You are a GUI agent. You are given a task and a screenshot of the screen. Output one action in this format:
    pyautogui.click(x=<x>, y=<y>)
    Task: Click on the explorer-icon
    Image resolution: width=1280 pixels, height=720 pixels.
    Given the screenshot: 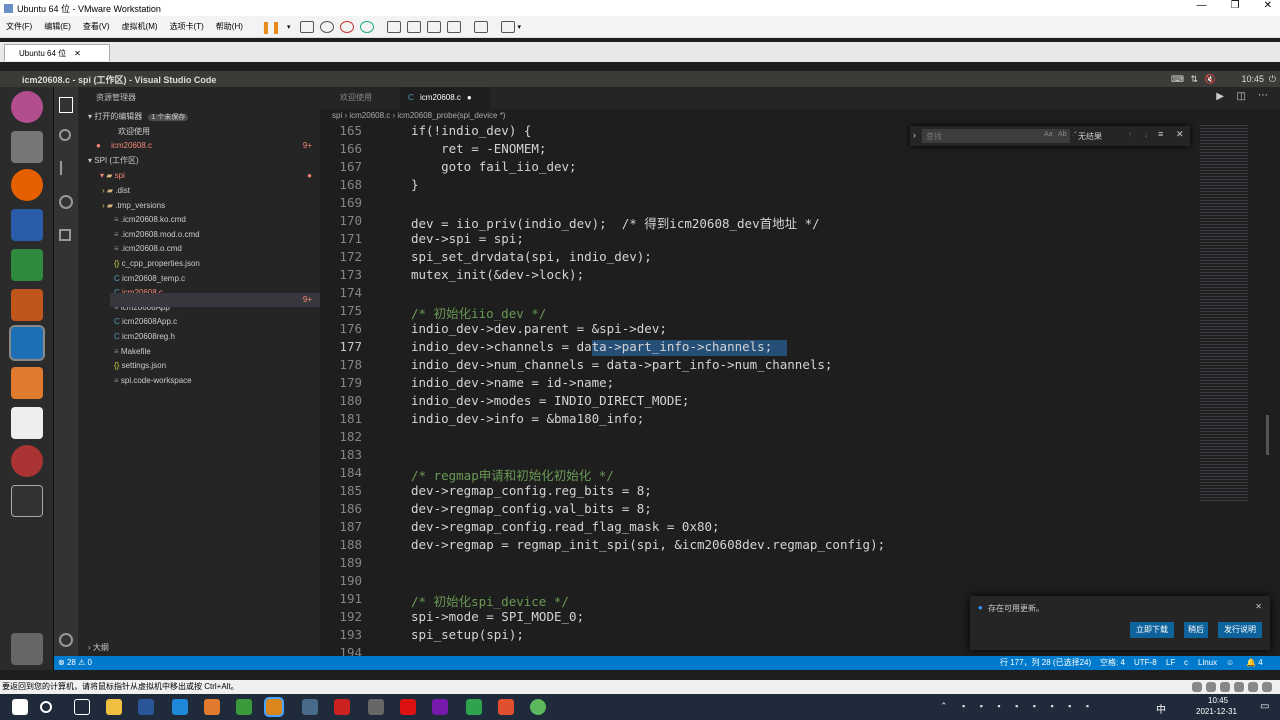 What is the action you would take?
    pyautogui.click(x=66, y=105)
    